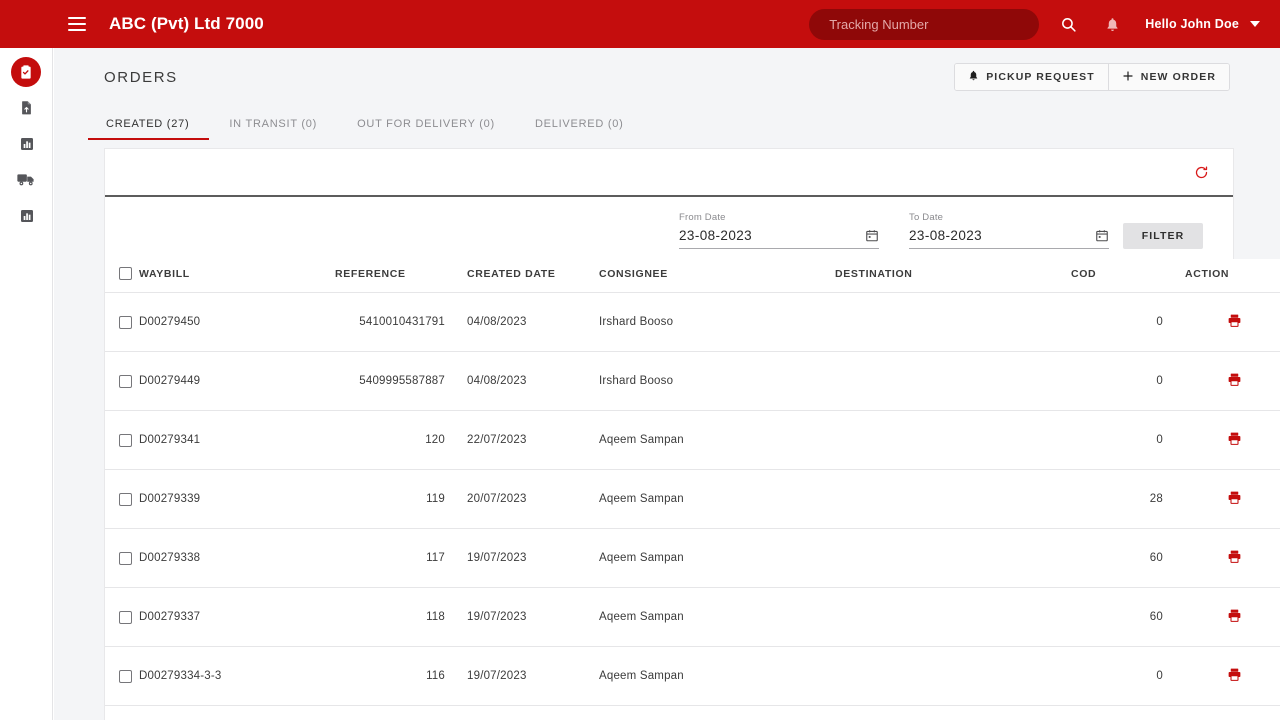  Describe the element at coordinates (702, 217) in the screenshot. I see `from-date-label: From Date` at that location.